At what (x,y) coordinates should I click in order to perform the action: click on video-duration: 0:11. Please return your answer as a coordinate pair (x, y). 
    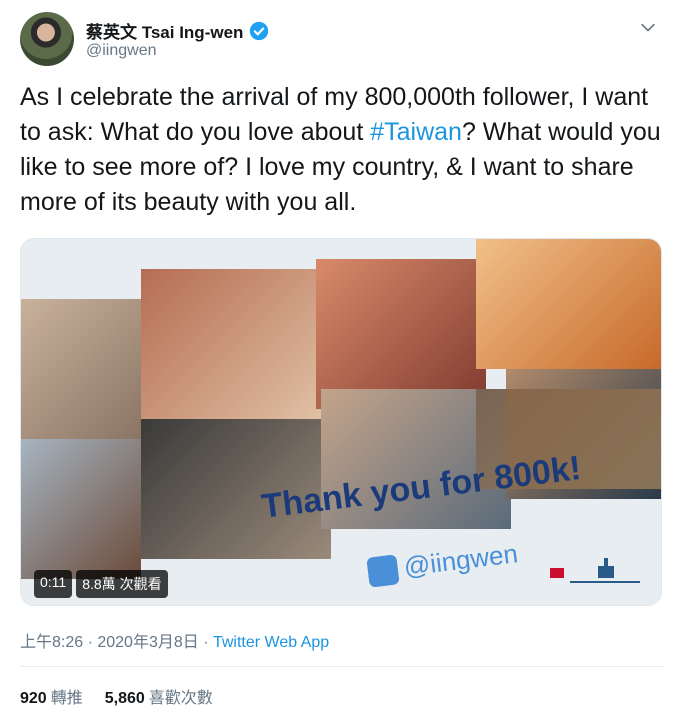
    Looking at the image, I should click on (53, 584).